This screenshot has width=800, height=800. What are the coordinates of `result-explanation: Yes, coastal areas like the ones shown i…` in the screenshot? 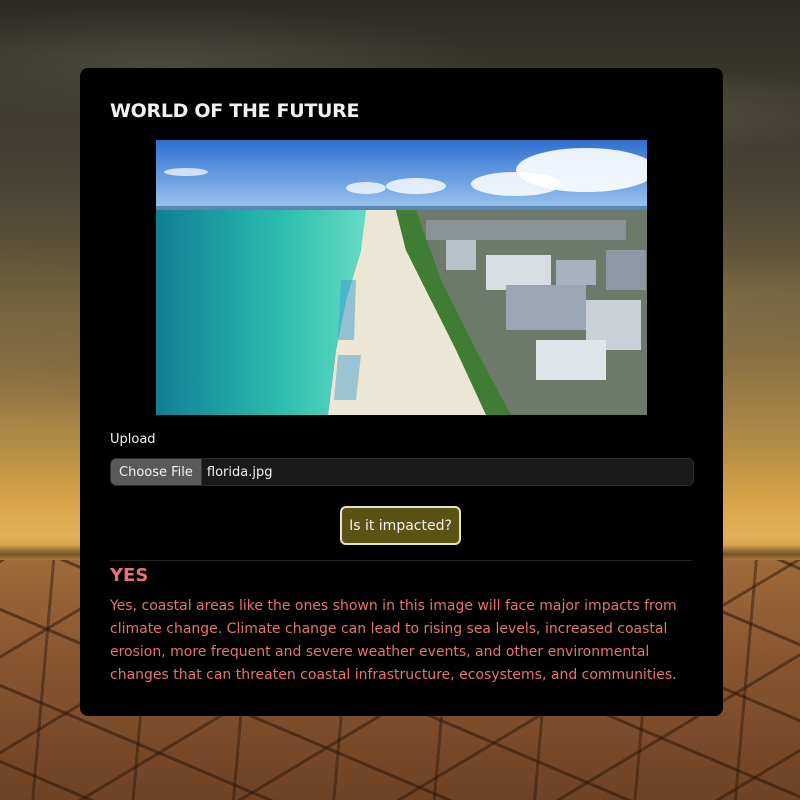 It's located at (393, 640).